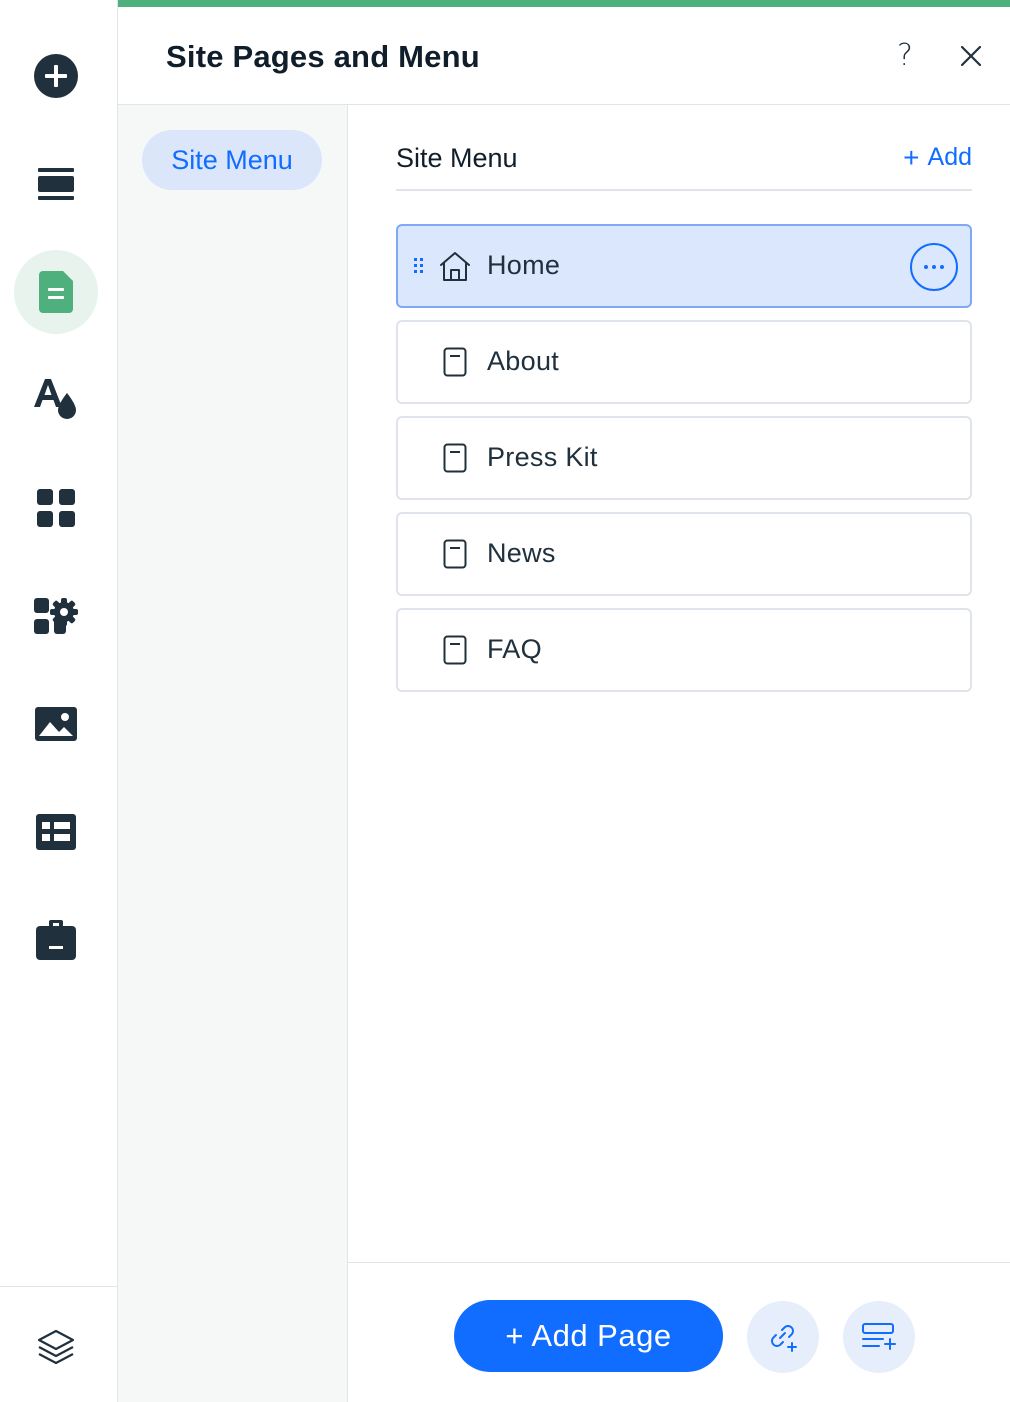  I want to click on site-design-button, so click(56, 400).